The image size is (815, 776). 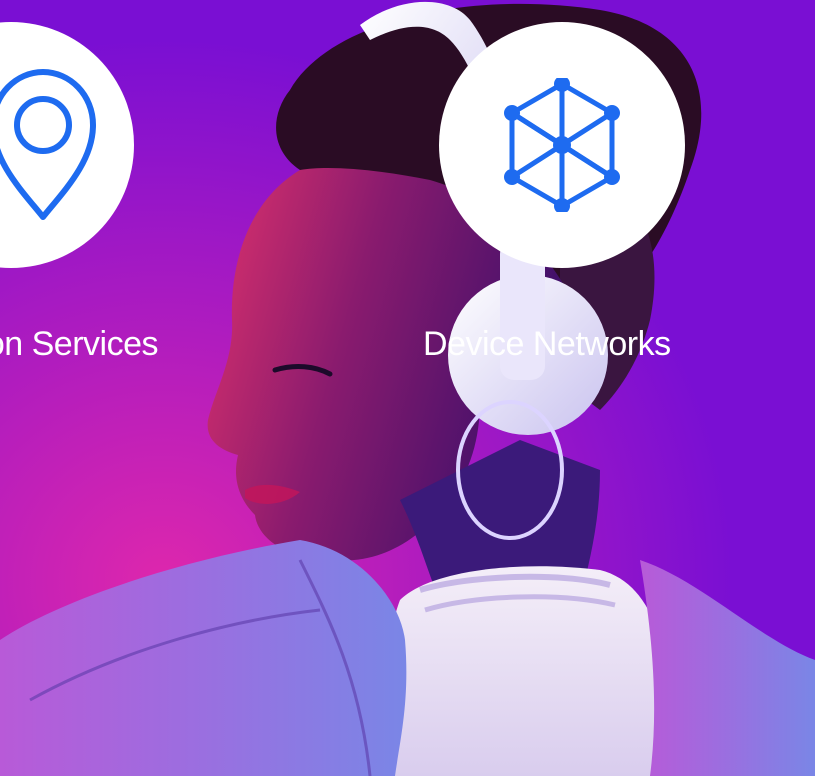 I want to click on location-services-label: Location Services, so click(x=79, y=344).